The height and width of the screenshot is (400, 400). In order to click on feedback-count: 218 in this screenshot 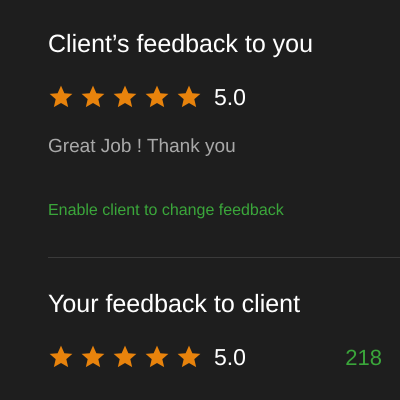, I will do `click(363, 358)`.